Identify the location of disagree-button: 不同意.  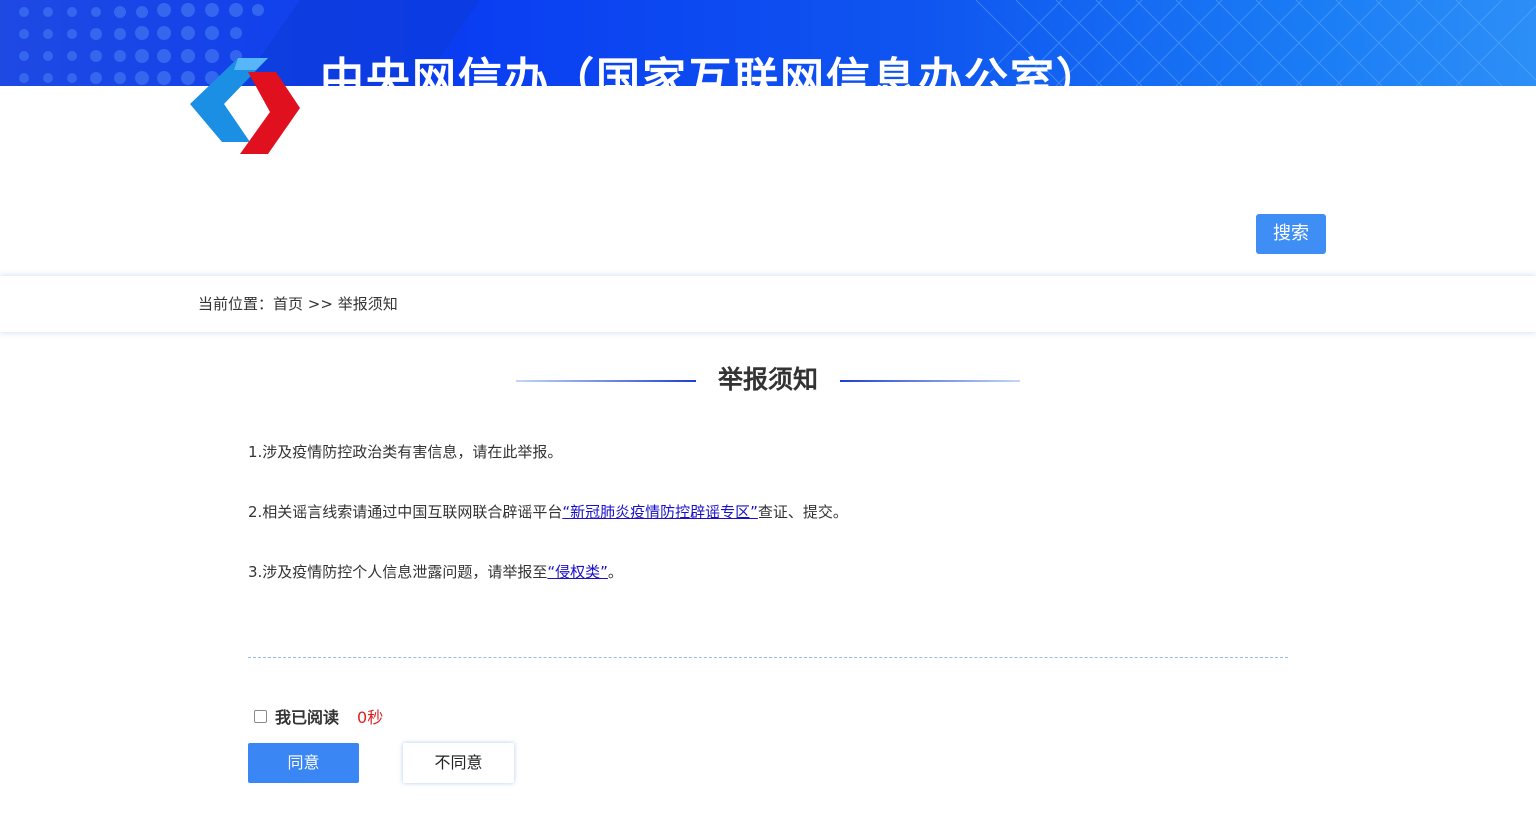
(458, 763).